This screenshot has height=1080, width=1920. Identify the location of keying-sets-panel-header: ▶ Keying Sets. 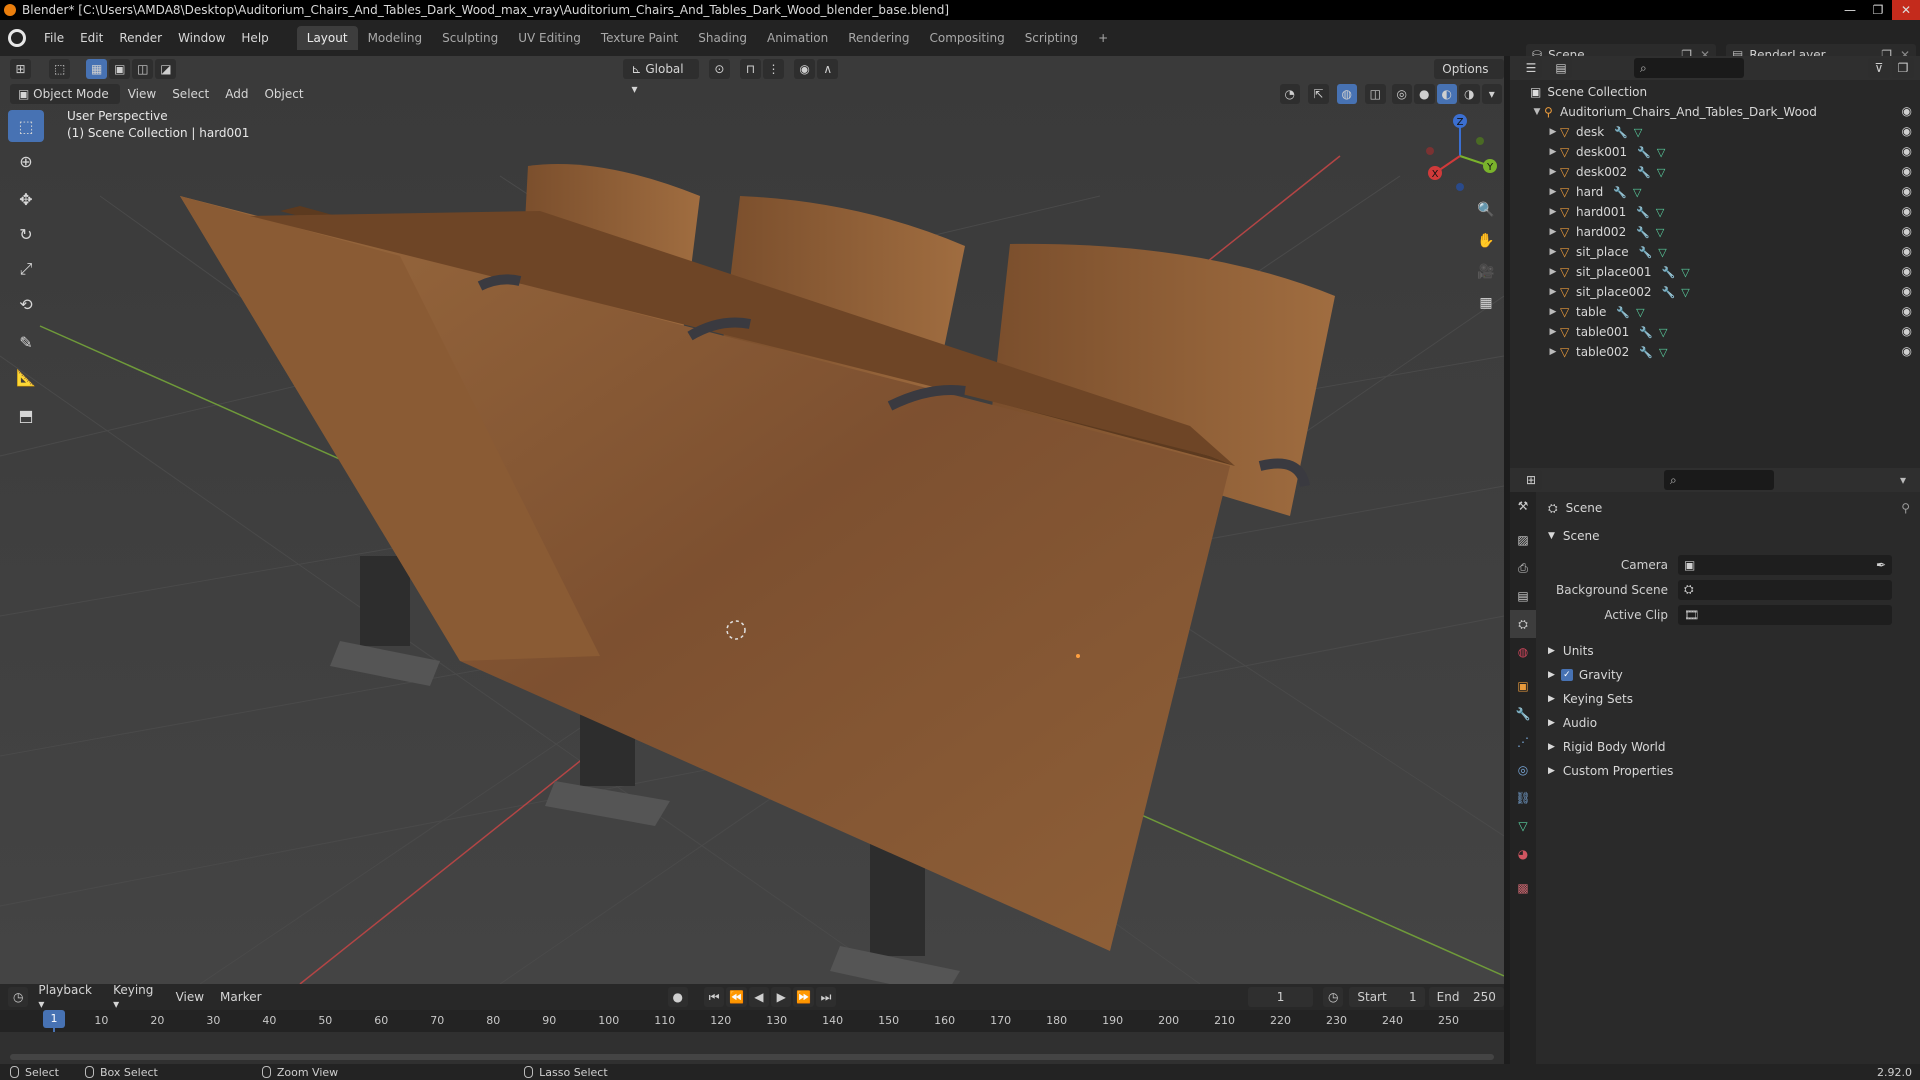
(1728, 699).